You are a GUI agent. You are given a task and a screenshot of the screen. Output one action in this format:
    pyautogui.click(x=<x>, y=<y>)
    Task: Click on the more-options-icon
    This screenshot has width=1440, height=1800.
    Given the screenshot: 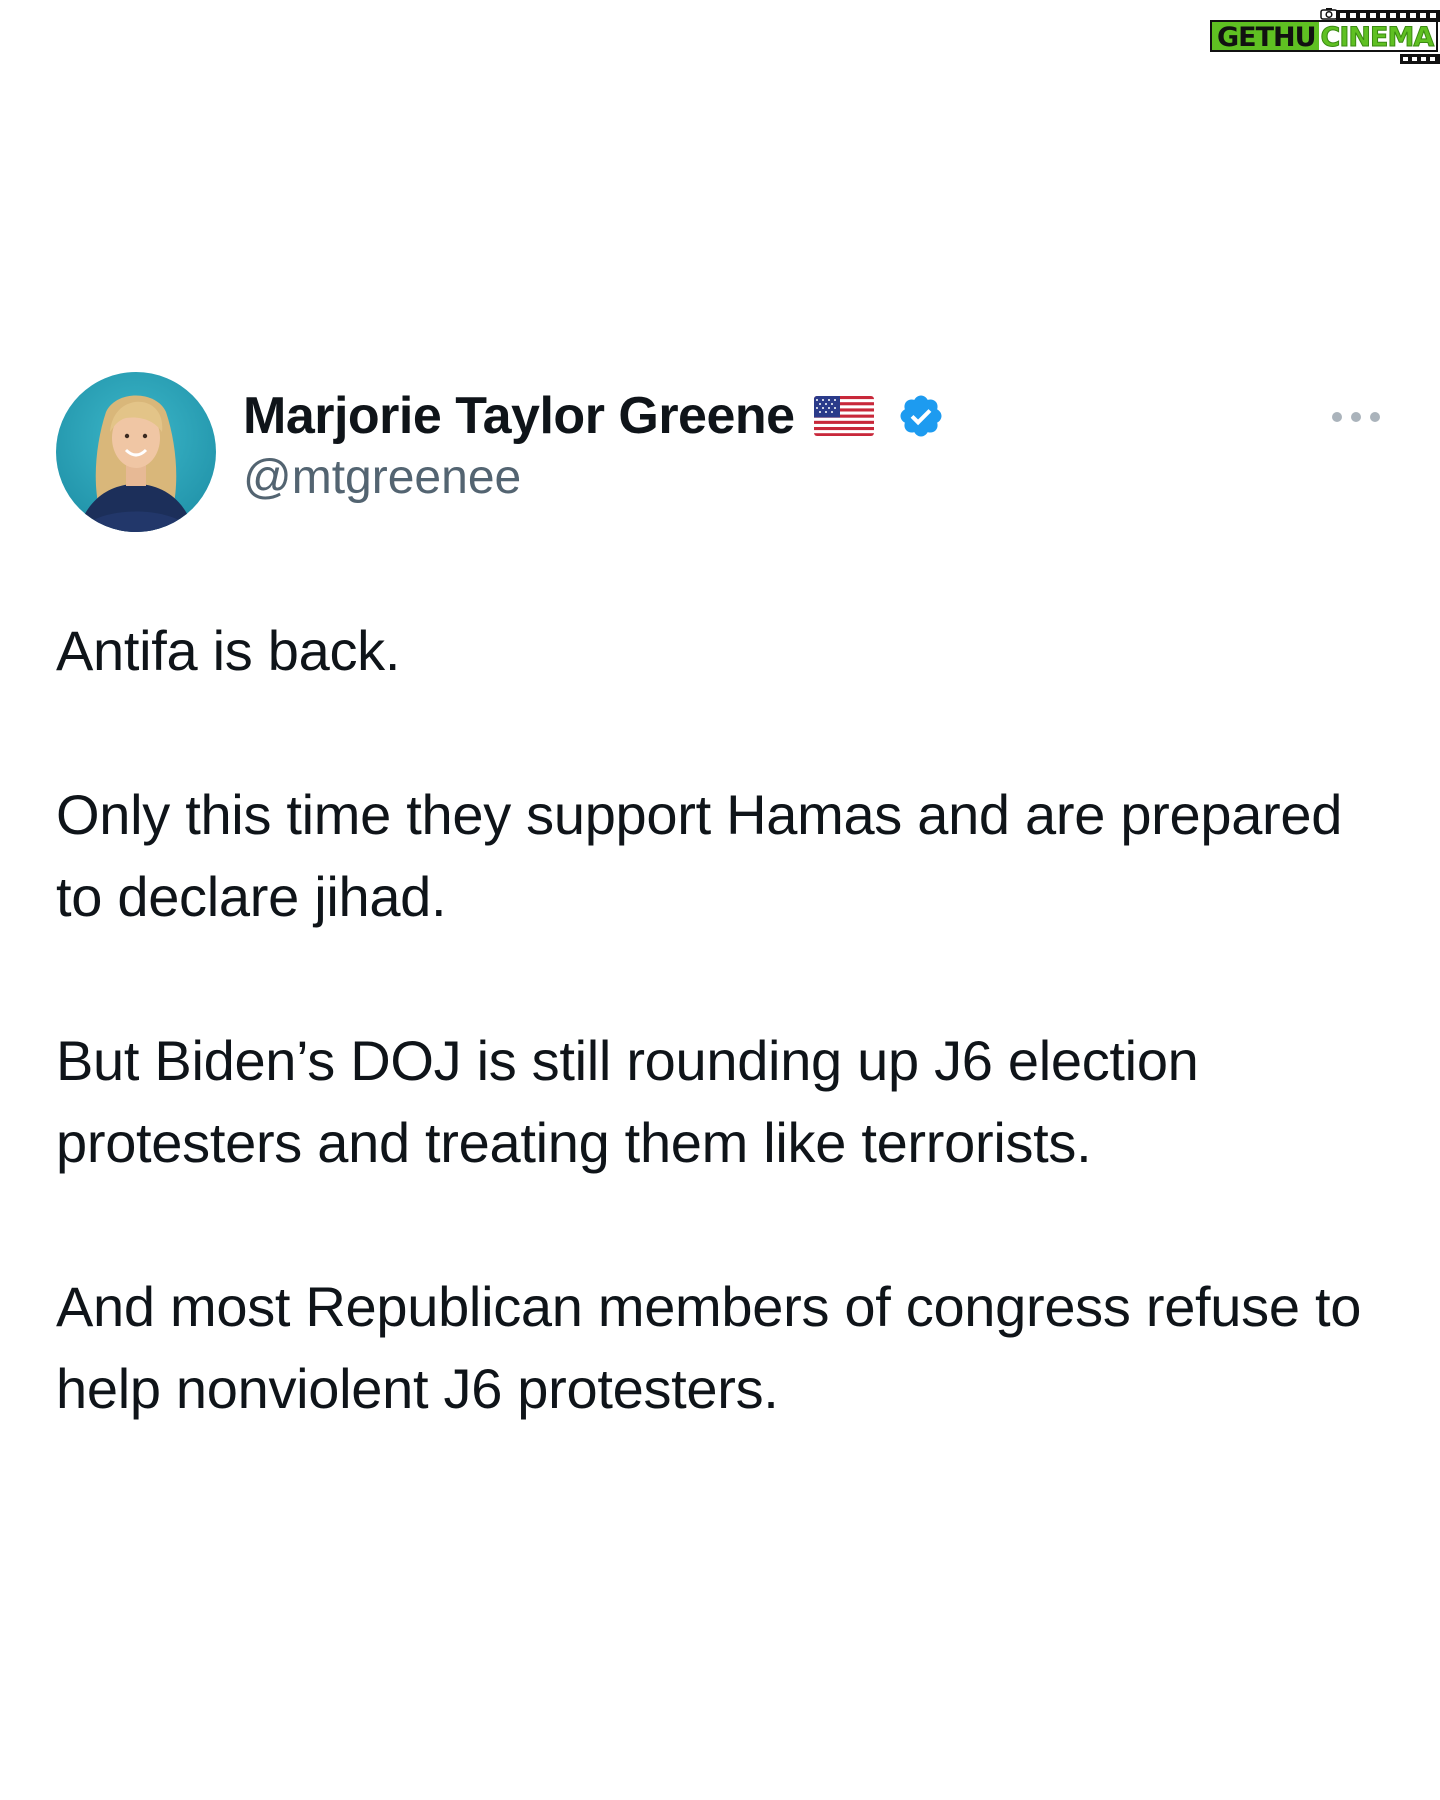 What is the action you would take?
    pyautogui.click(x=1356, y=417)
    